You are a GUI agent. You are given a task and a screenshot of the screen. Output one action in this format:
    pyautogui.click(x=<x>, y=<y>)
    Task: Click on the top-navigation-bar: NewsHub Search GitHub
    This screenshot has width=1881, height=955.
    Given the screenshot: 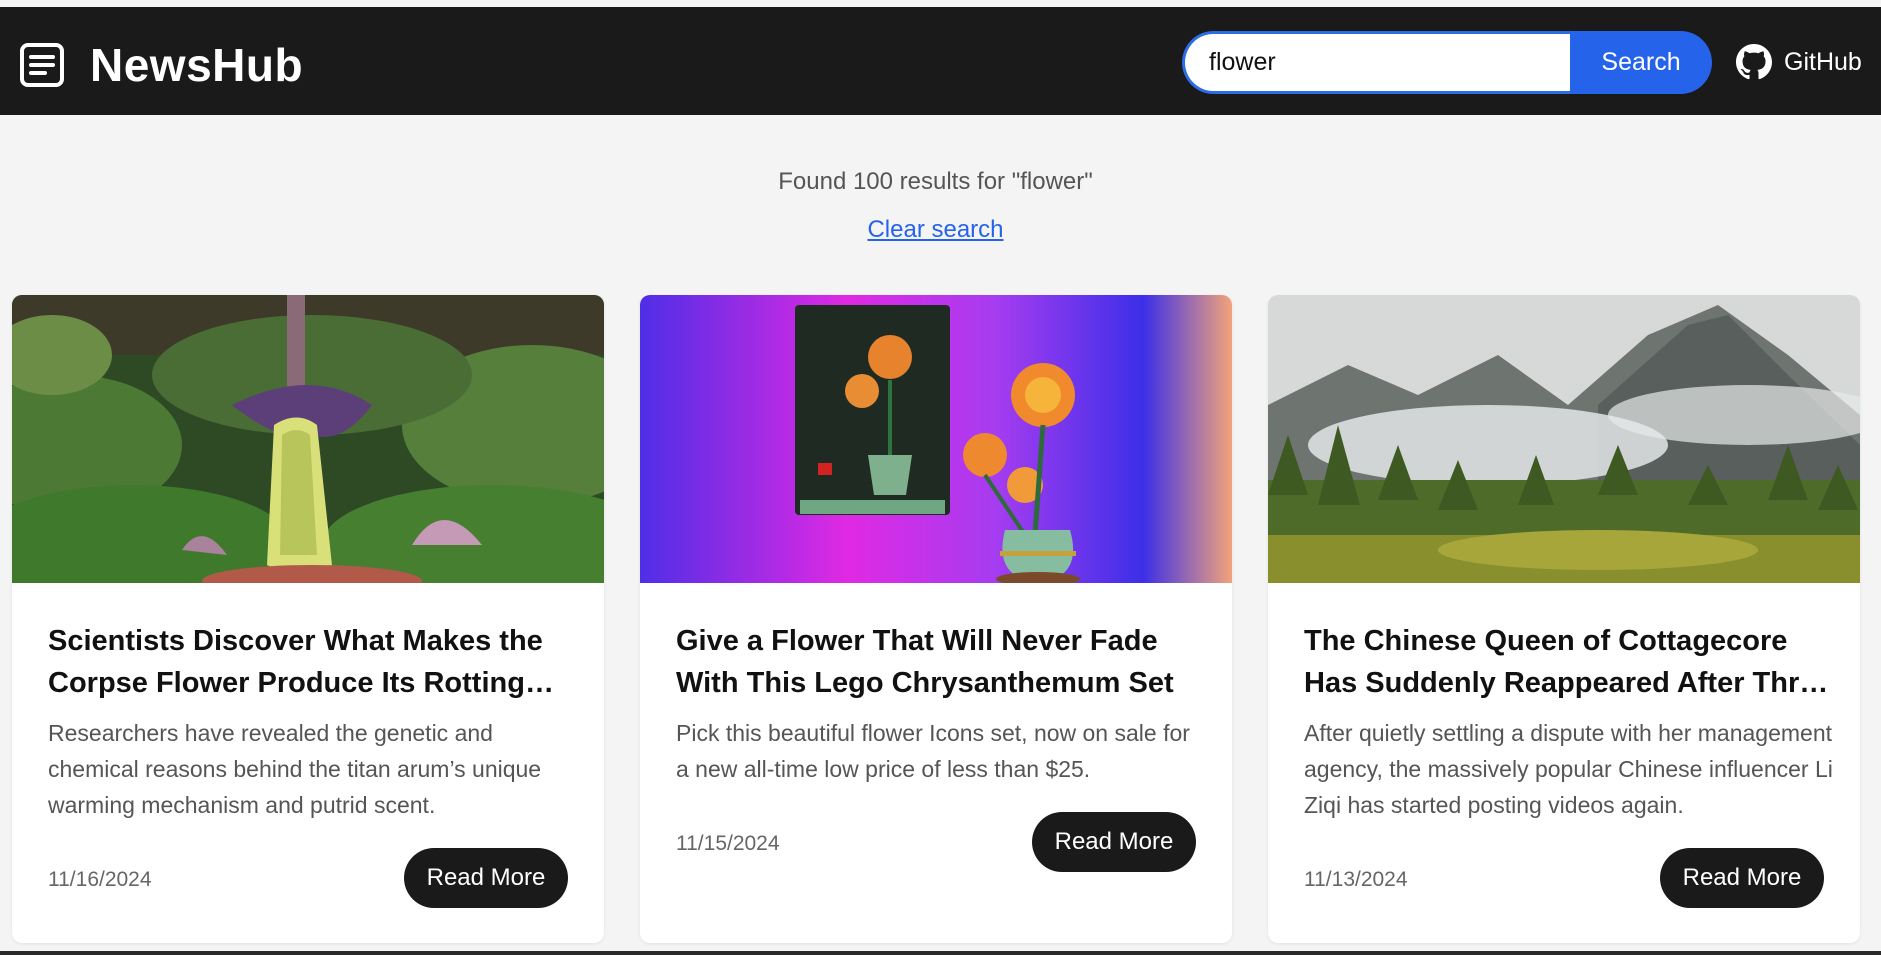 What is the action you would take?
    pyautogui.click(x=940, y=61)
    